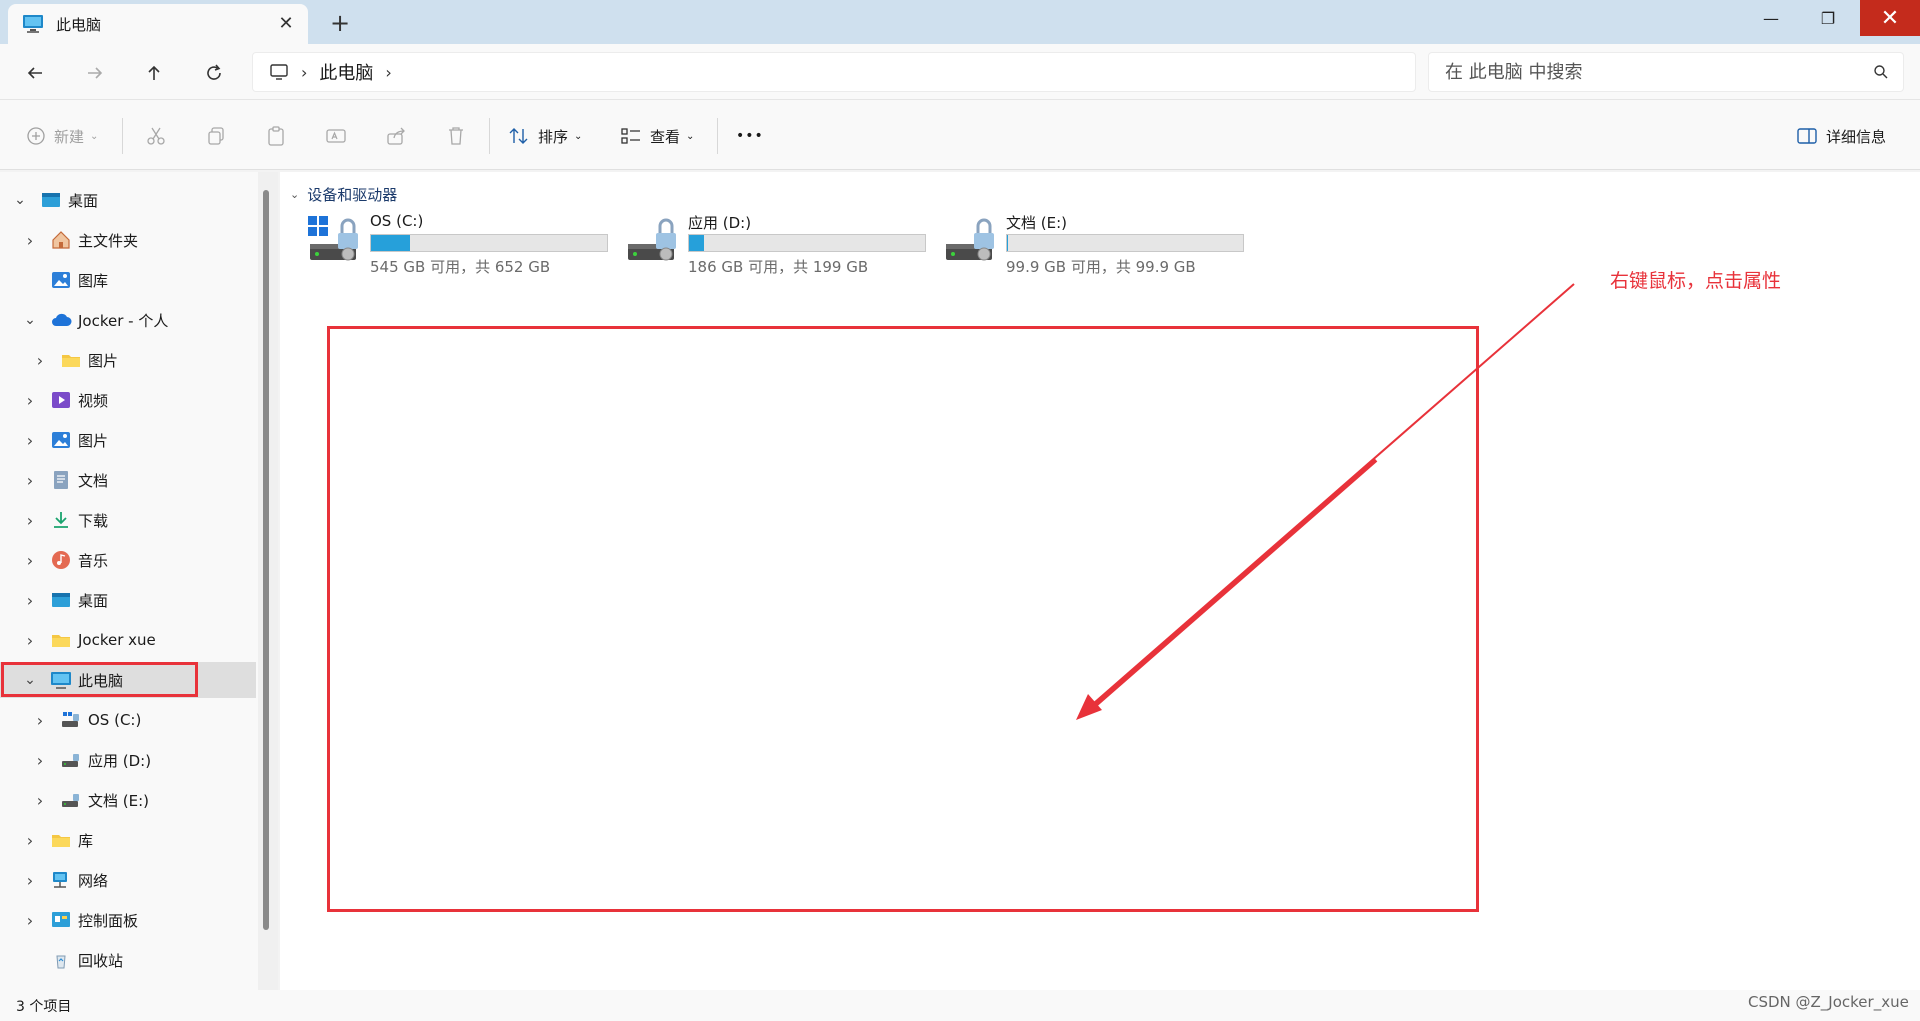 The width and height of the screenshot is (1920, 1021). Describe the element at coordinates (128, 400) in the screenshot. I see `sidebar-item-videos: › 视频` at that location.